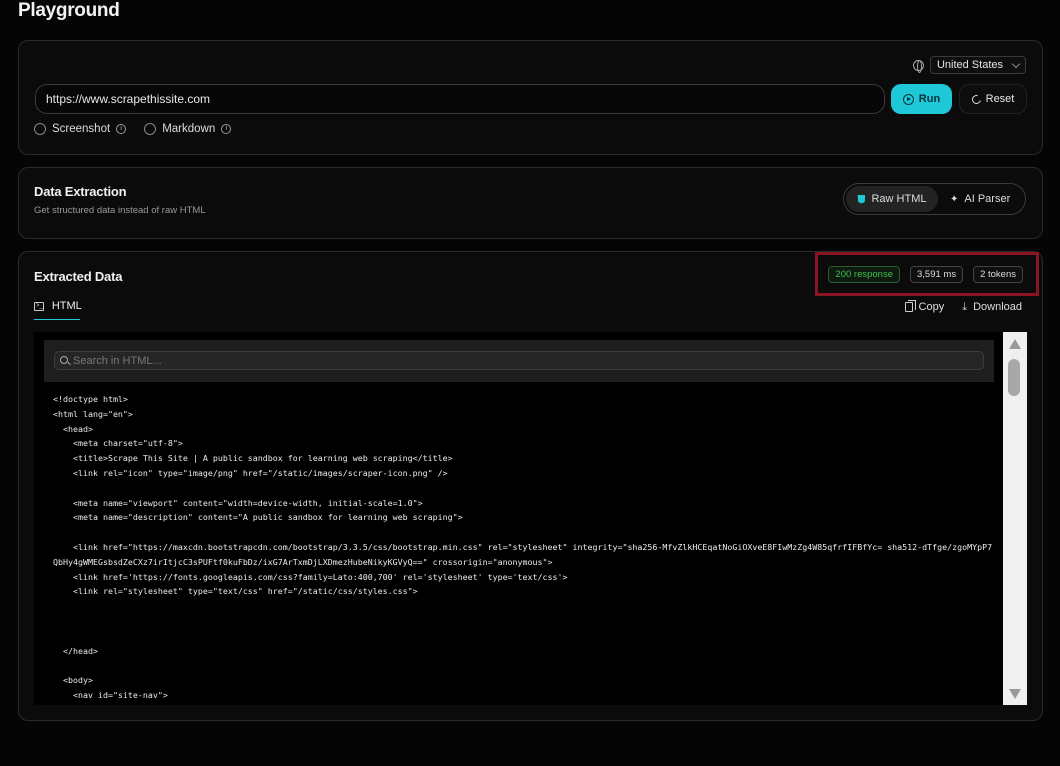 The image size is (1060, 766). I want to click on globe-icon, so click(918, 66).